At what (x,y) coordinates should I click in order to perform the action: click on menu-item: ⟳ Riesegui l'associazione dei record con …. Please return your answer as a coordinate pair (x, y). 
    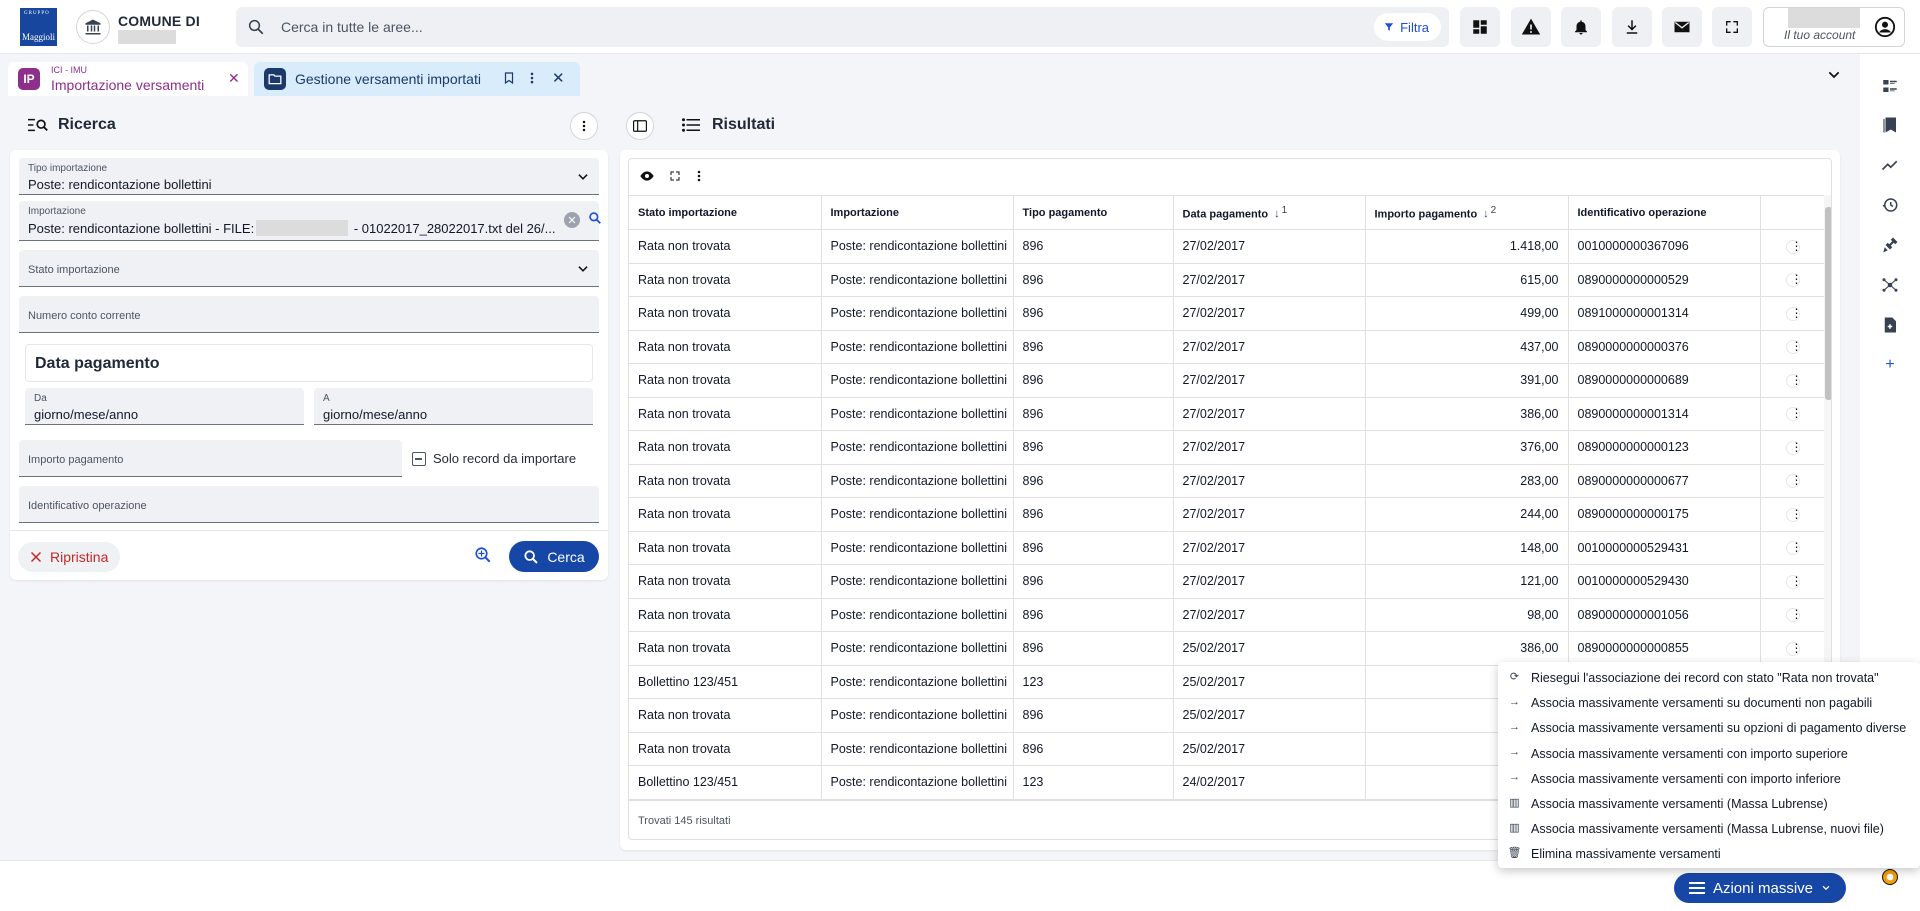
    Looking at the image, I should click on (1709, 677).